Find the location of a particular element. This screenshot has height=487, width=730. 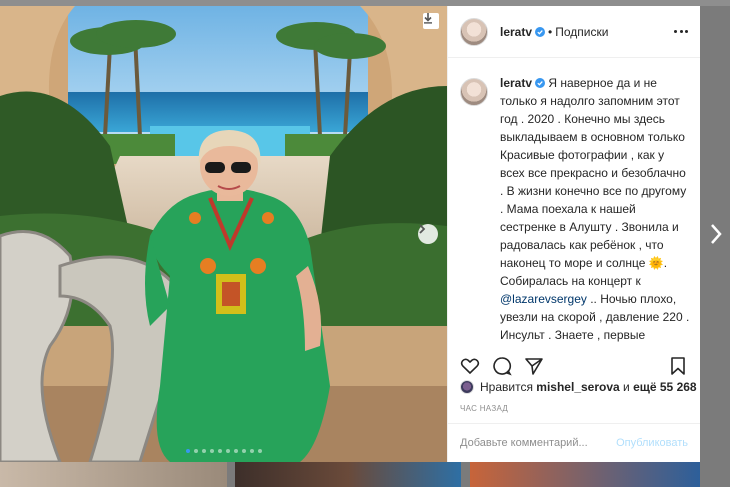

likes-summary: Нравится mishel_serova и ещё 55 268 is located at coordinates (578, 387).